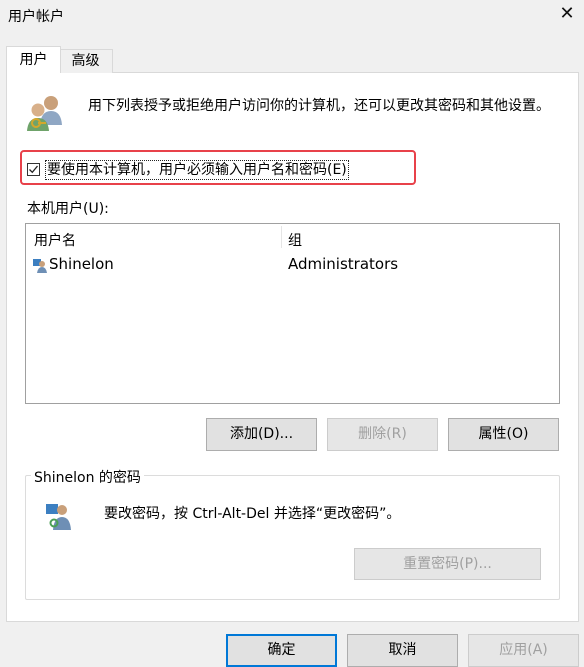  Describe the element at coordinates (197, 170) in the screenshot. I see `require-login-label: 要使用本计算机，用户必须输入用户名和密码(E)` at that location.